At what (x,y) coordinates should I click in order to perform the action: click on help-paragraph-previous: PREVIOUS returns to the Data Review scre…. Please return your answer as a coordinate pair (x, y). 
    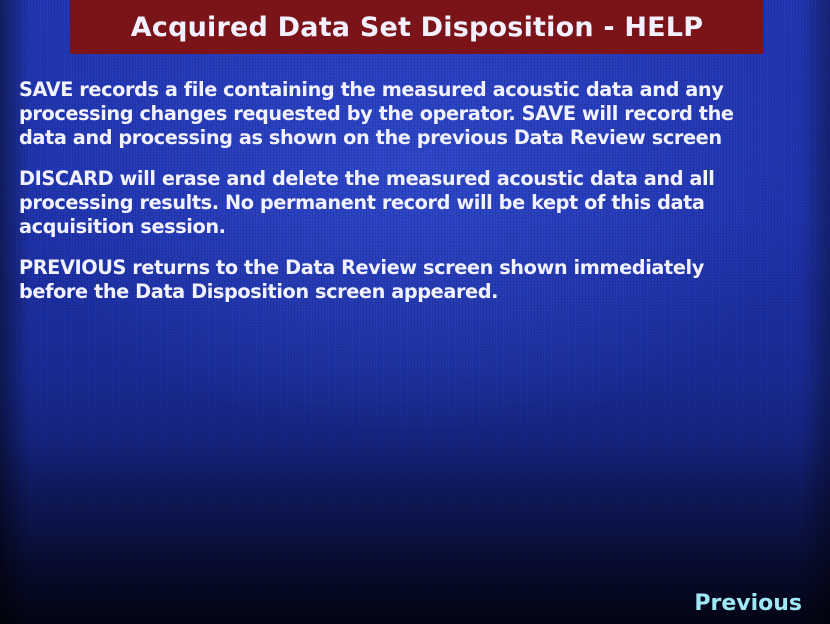
    Looking at the image, I should click on (361, 279).